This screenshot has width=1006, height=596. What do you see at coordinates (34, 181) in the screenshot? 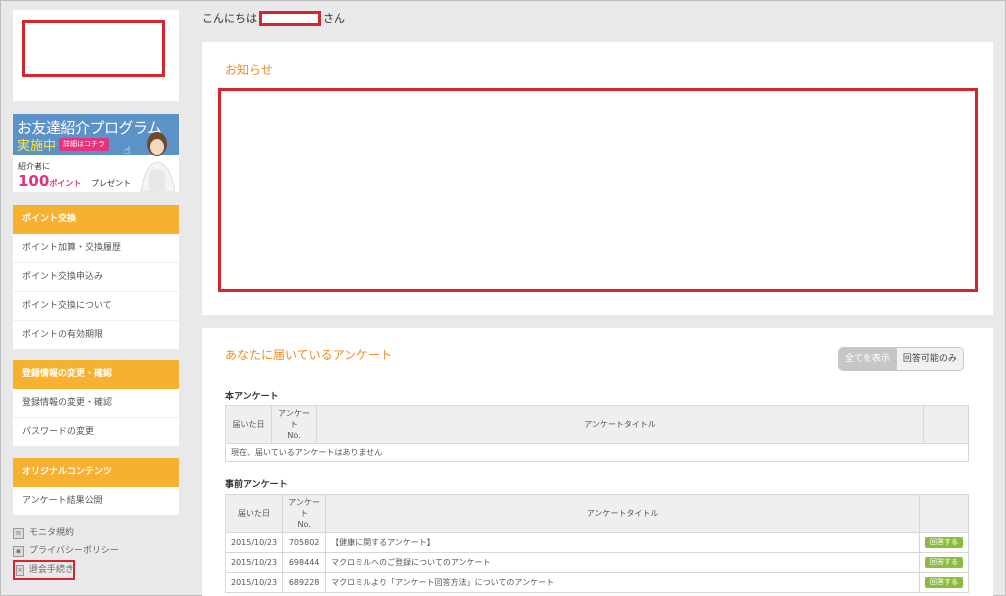
I see `points-number: 100` at bounding box center [34, 181].